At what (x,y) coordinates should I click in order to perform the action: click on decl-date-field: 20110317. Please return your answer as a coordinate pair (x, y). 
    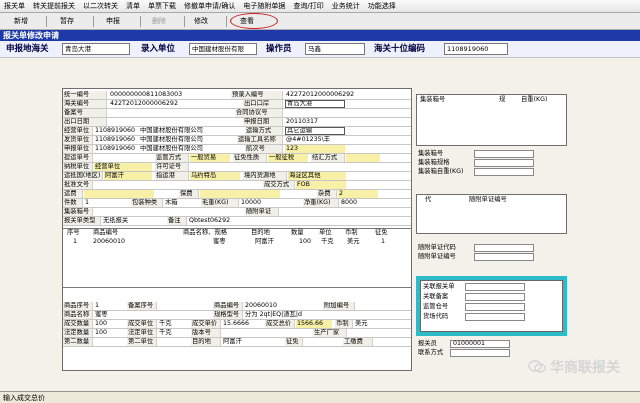
    Looking at the image, I should click on (315, 122).